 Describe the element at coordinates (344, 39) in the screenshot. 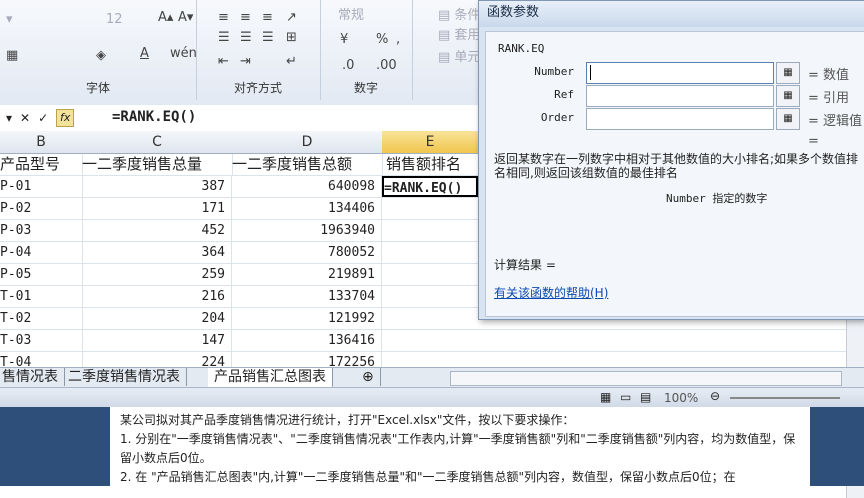

I see `currency-icon: ¥` at that location.